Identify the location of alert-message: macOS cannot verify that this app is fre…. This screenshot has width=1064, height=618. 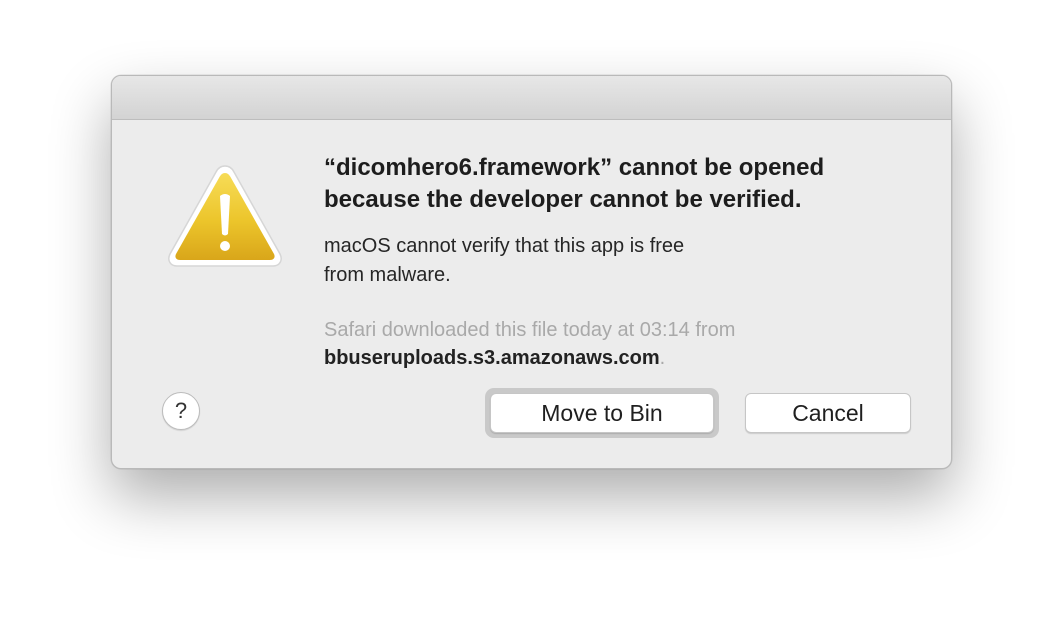
(604, 261).